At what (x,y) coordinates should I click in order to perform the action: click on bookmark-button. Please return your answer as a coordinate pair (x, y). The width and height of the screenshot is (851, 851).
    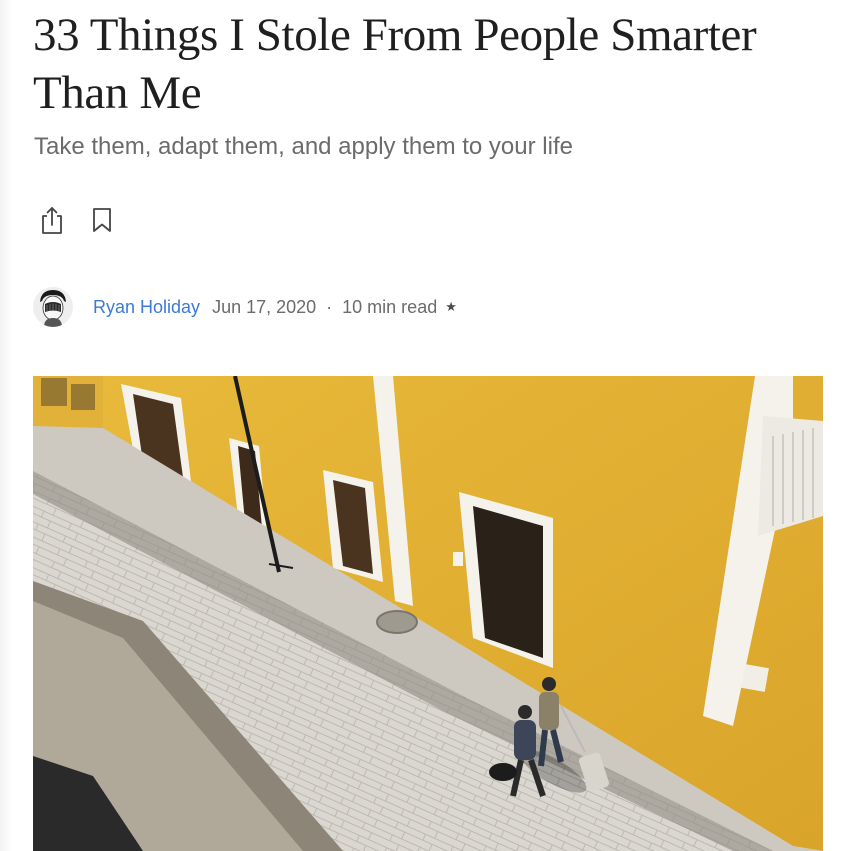
    Looking at the image, I should click on (102, 220).